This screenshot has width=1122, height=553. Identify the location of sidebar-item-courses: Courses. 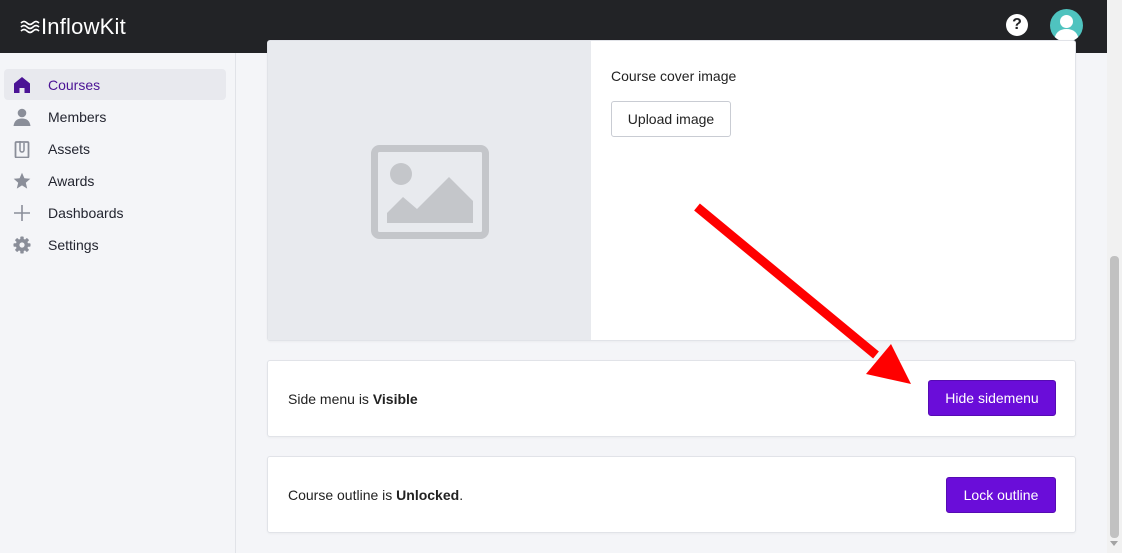
(115, 84).